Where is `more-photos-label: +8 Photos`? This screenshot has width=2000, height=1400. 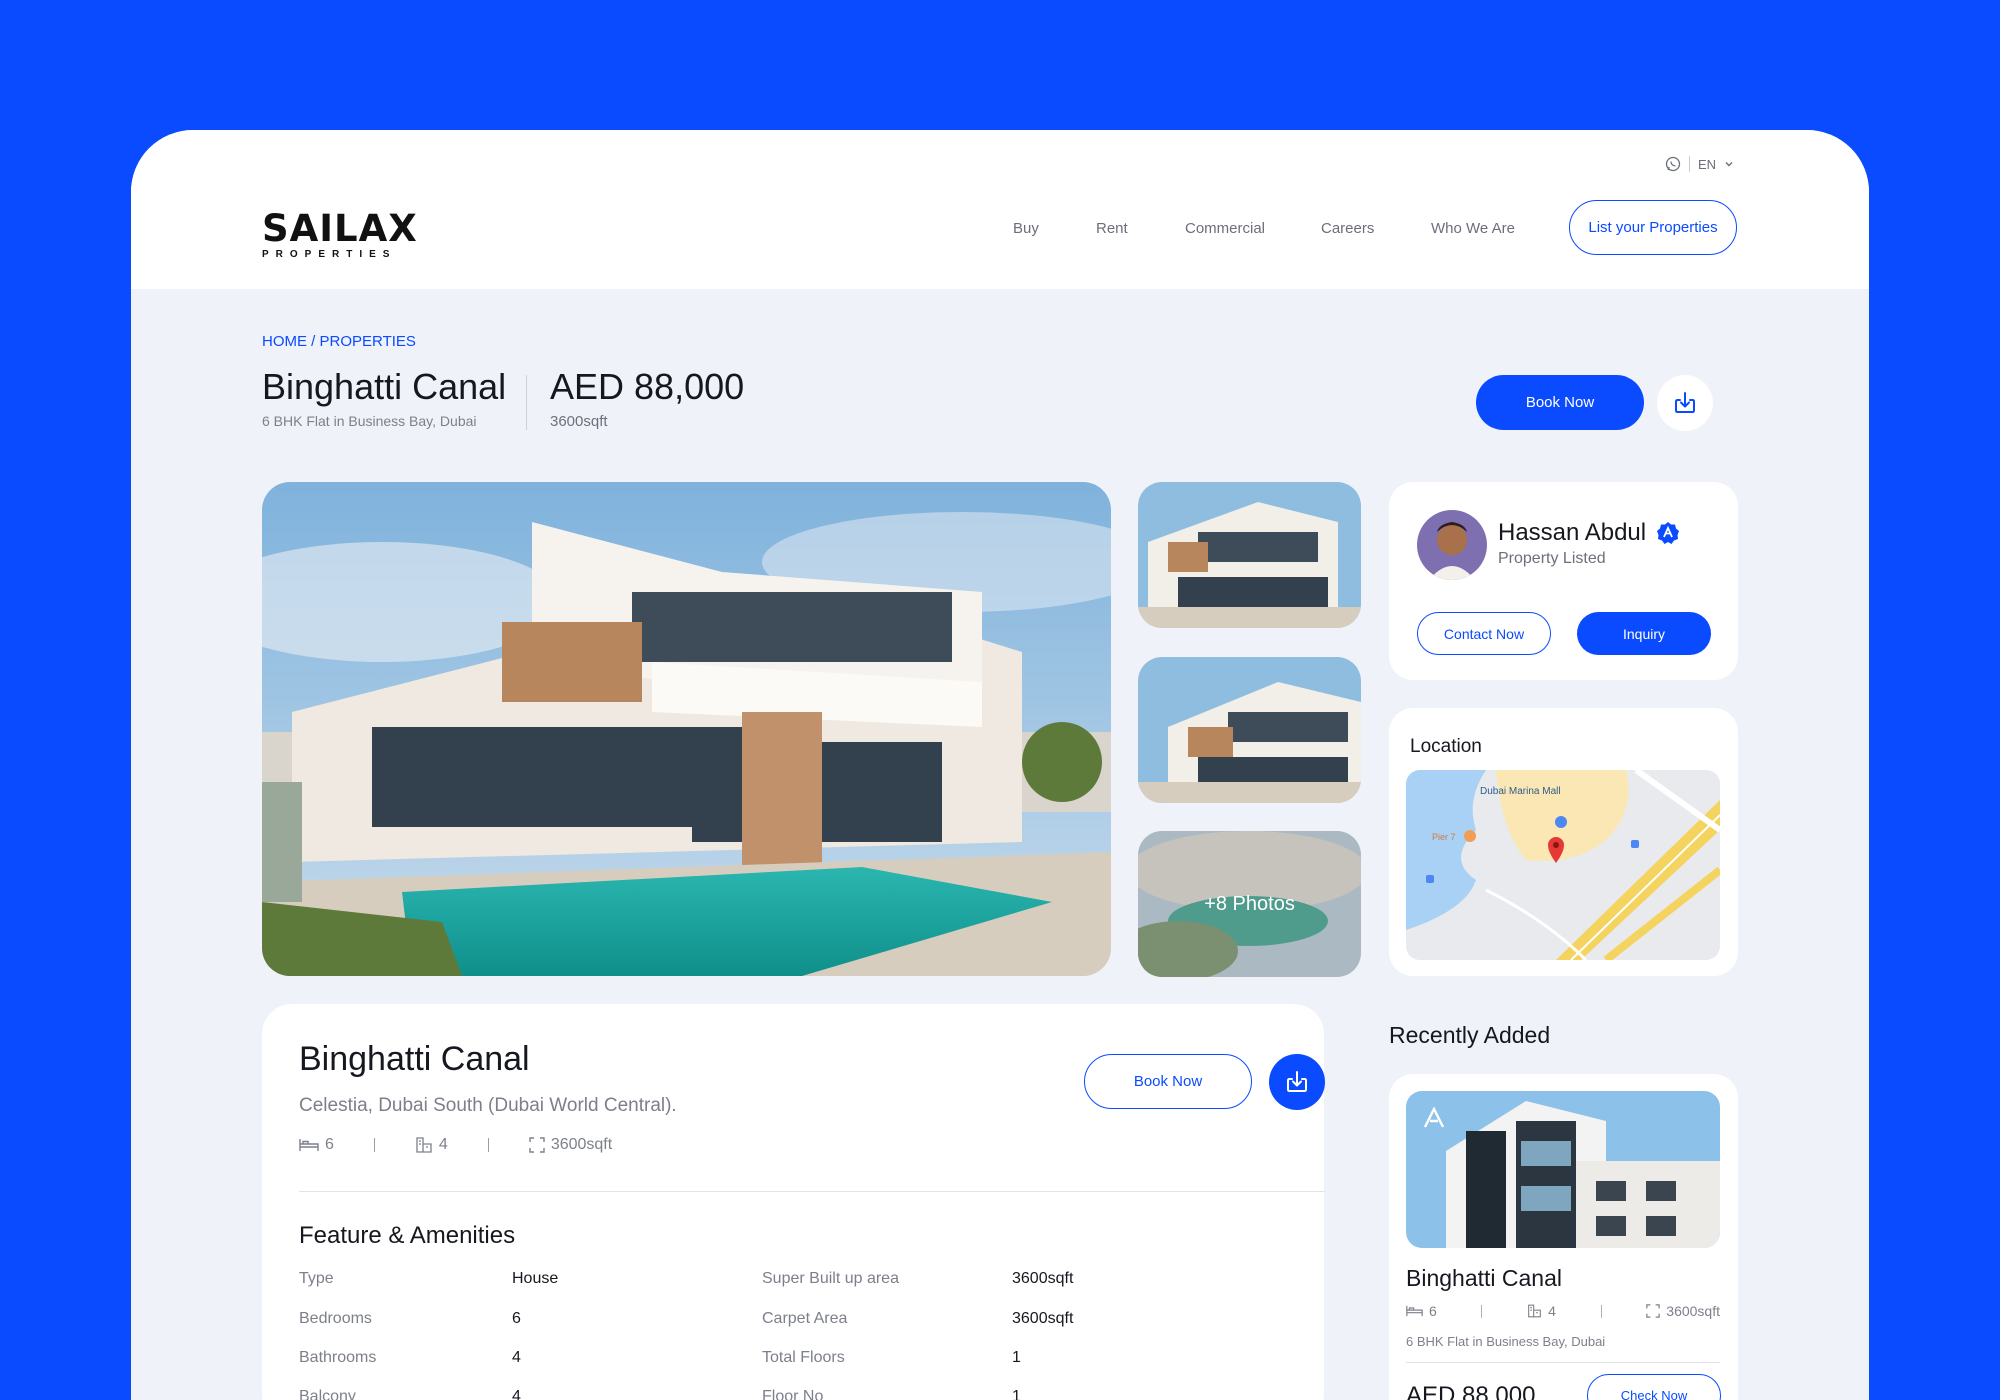
more-photos-label: +8 Photos is located at coordinates (1249, 903).